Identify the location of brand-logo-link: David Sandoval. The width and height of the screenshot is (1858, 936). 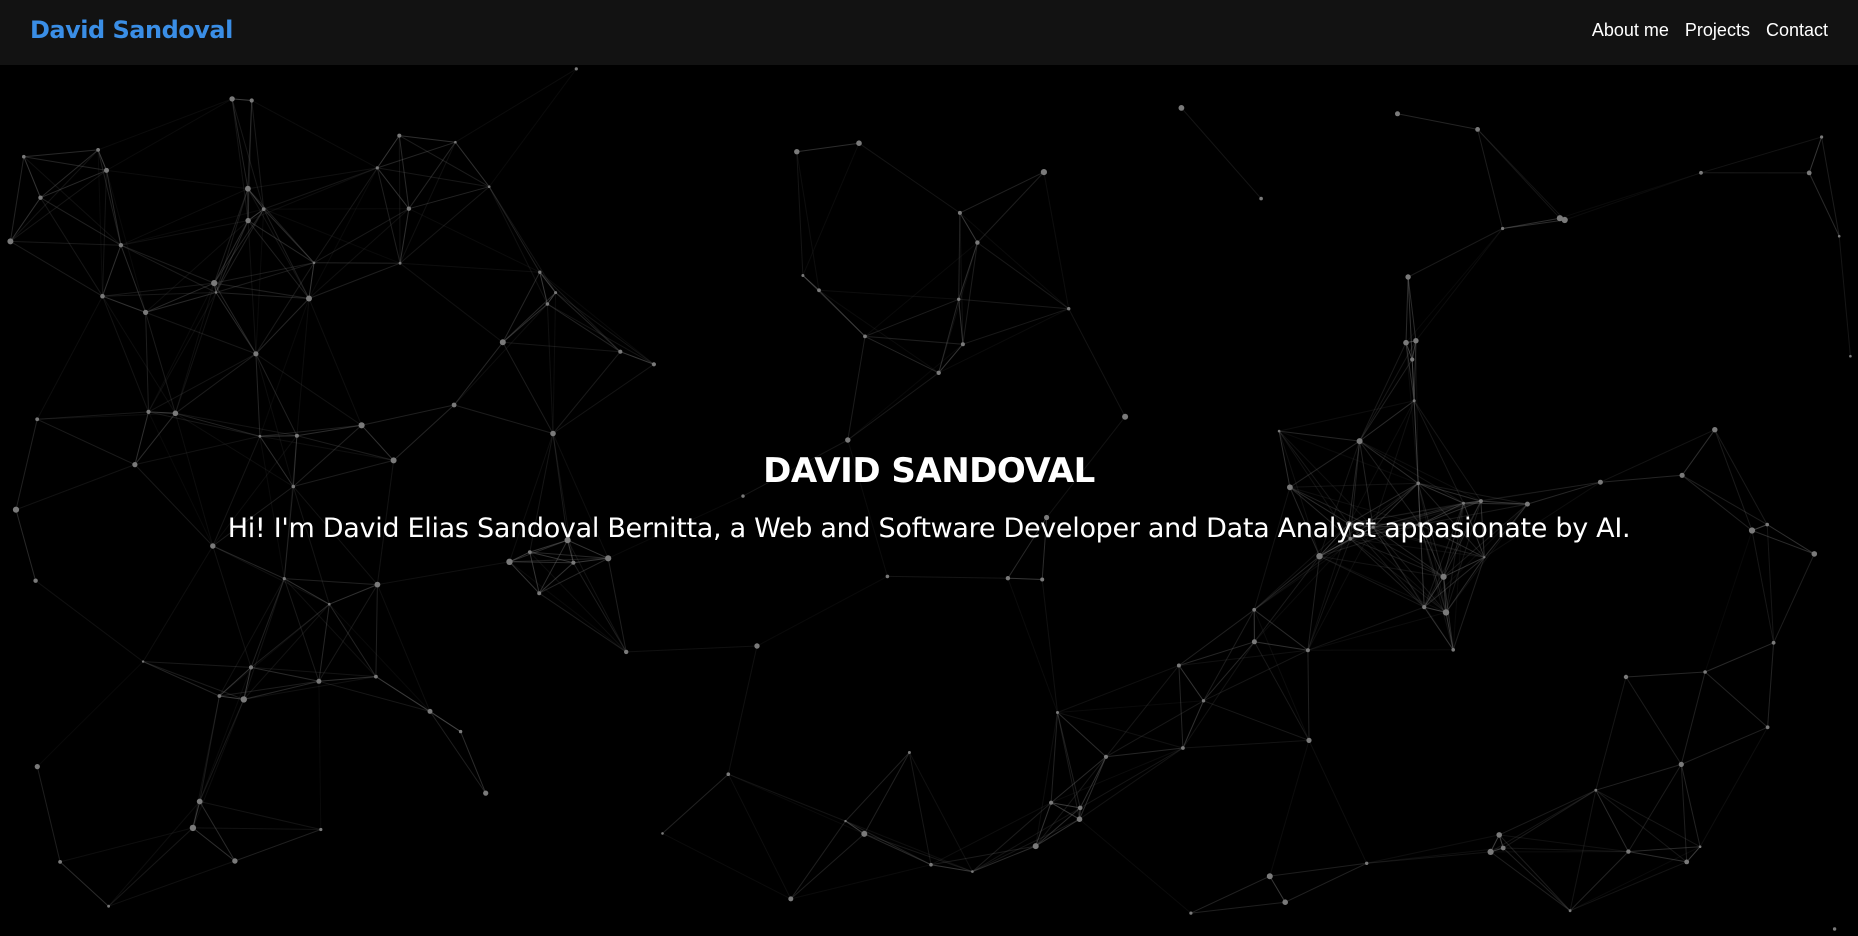
(131, 30).